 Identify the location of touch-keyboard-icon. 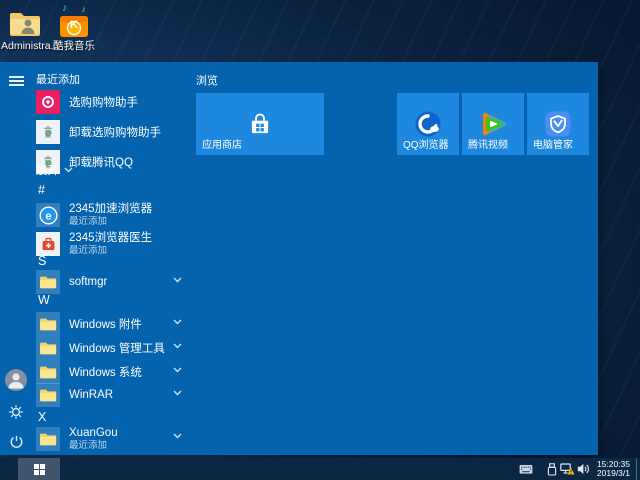
(526, 469).